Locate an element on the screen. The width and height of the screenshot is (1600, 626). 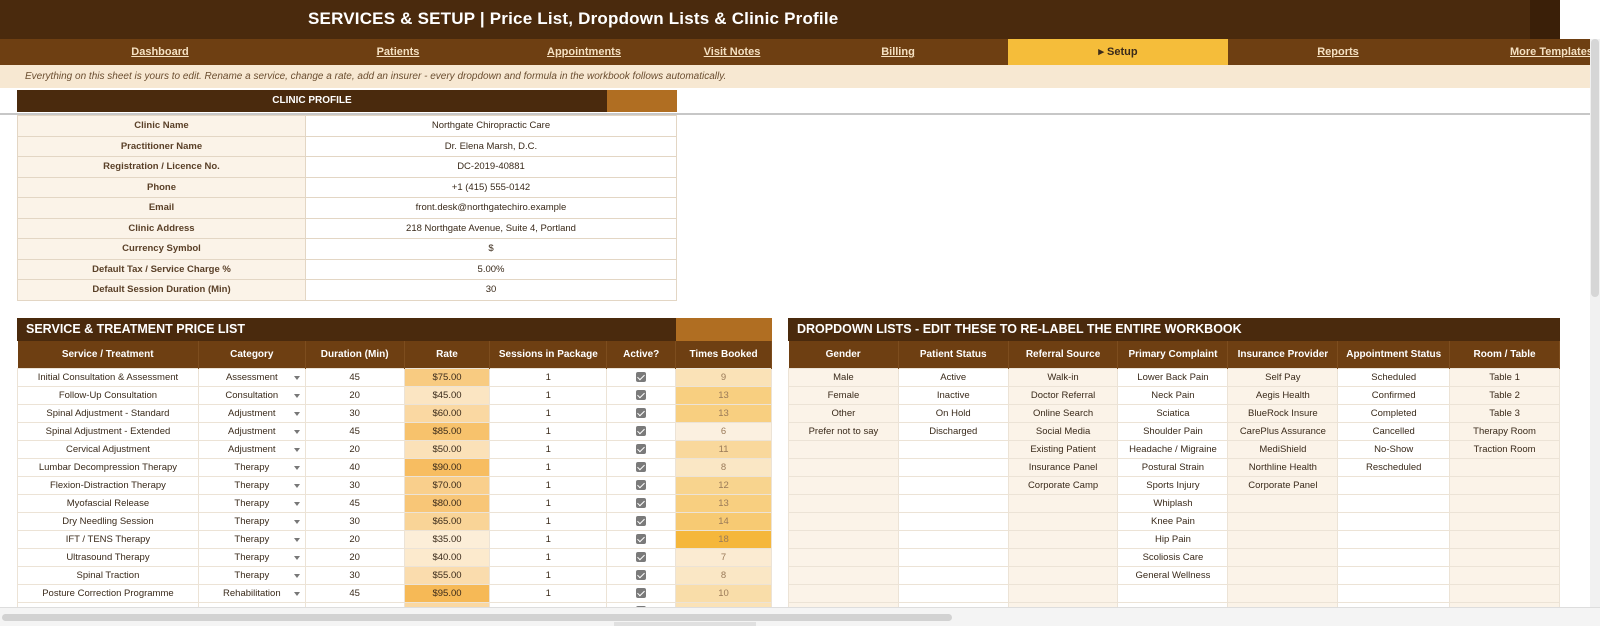
dropdown-option: MediShield is located at coordinates (1283, 449).